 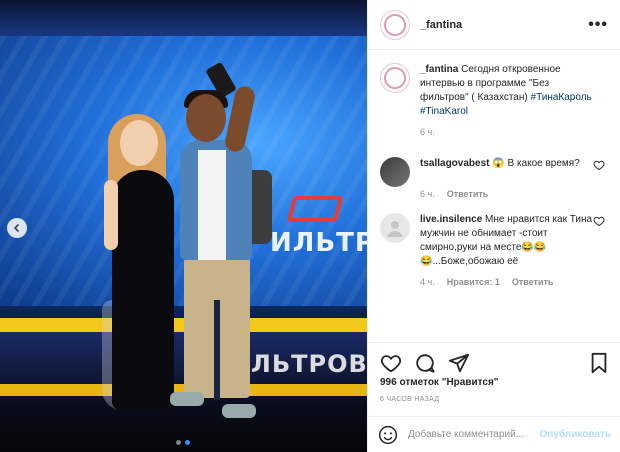 What do you see at coordinates (441, 25) in the screenshot?
I see `author-username: _fantina` at bounding box center [441, 25].